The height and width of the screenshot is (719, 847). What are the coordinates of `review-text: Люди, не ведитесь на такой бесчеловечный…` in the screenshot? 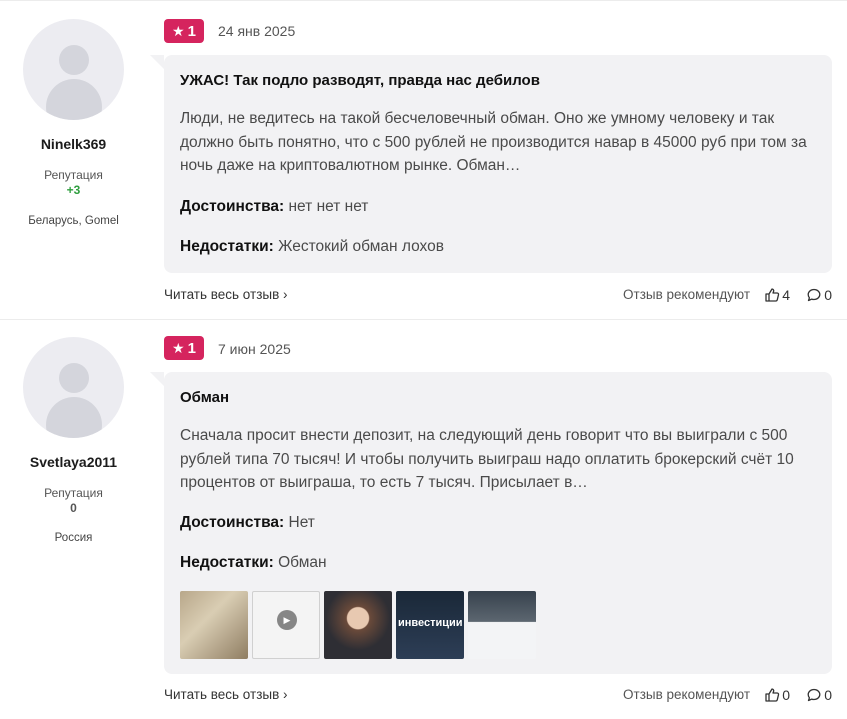 It's located at (493, 142).